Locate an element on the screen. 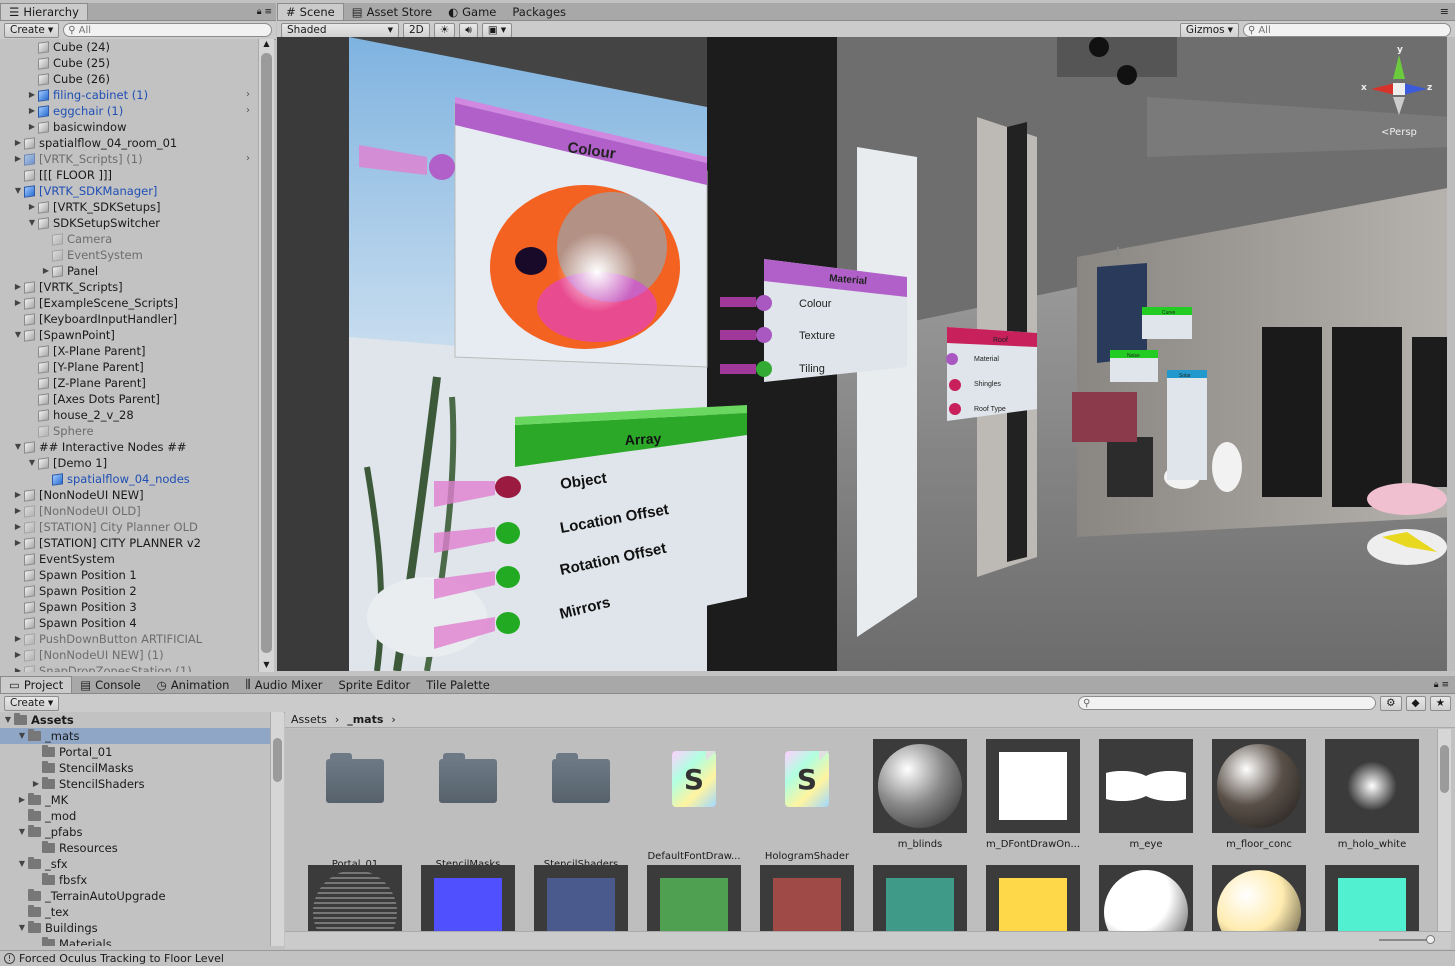 The width and height of the screenshot is (1455, 966). hierarchy-create-button: Create ▼ is located at coordinates (32, 30).